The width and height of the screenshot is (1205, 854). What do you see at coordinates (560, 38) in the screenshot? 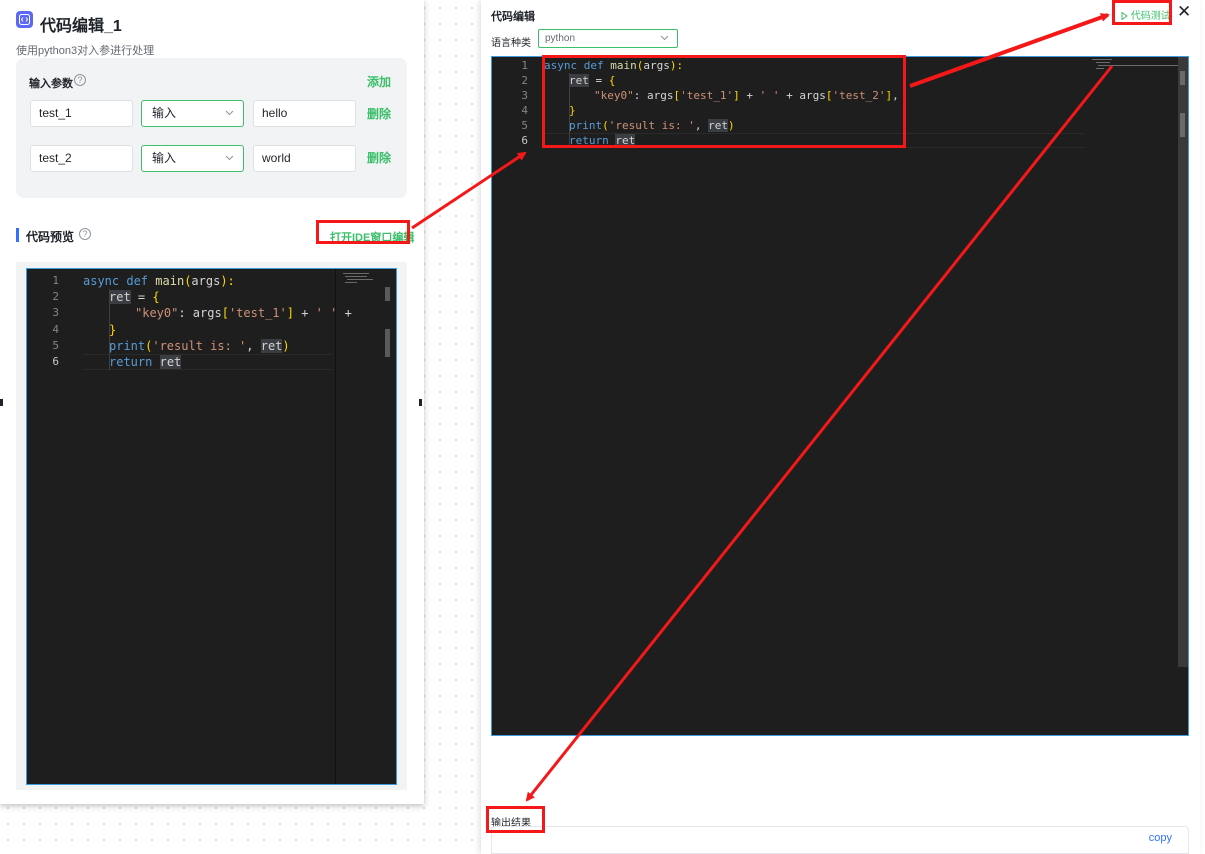
I see `language-value: python` at bounding box center [560, 38].